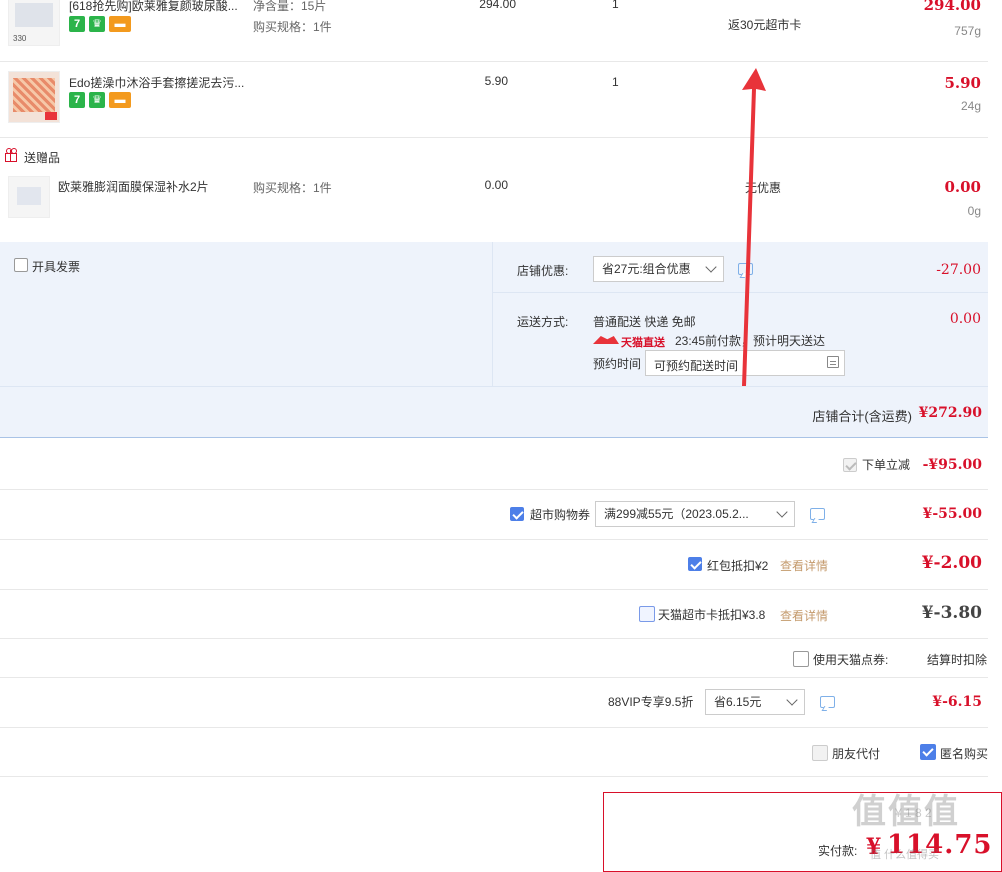 The width and height of the screenshot is (1002, 872). What do you see at coordinates (34, 97) in the screenshot?
I see `product-thumbnail` at bounding box center [34, 97].